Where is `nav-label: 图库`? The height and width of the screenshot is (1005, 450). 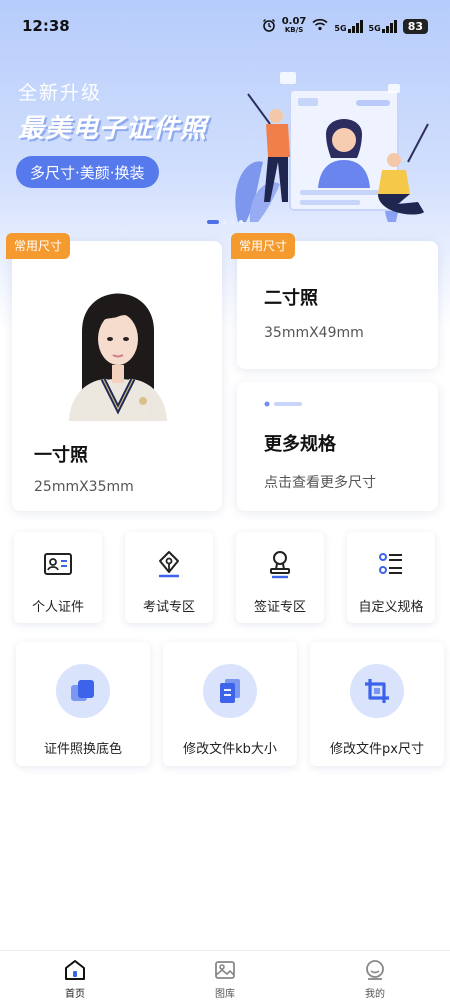 nav-label: 图库 is located at coordinates (225, 994).